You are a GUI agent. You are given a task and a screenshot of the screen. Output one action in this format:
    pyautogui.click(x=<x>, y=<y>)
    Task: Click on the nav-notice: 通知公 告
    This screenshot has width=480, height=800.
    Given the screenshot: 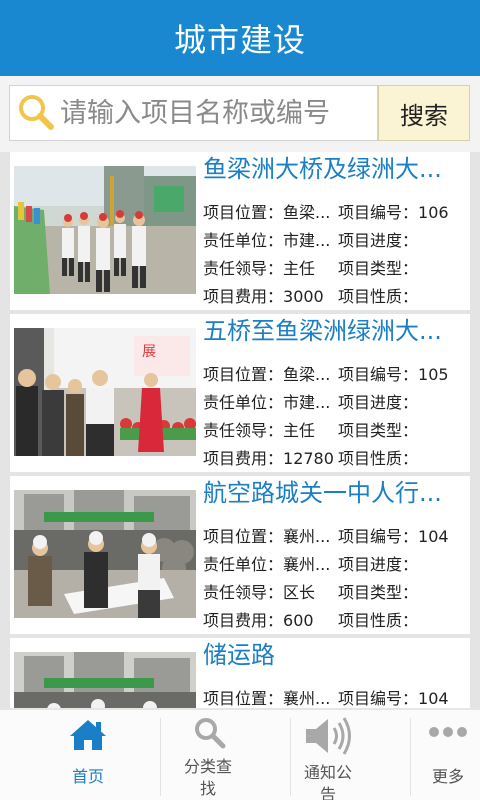 What is the action you would take?
    pyautogui.click(x=328, y=755)
    